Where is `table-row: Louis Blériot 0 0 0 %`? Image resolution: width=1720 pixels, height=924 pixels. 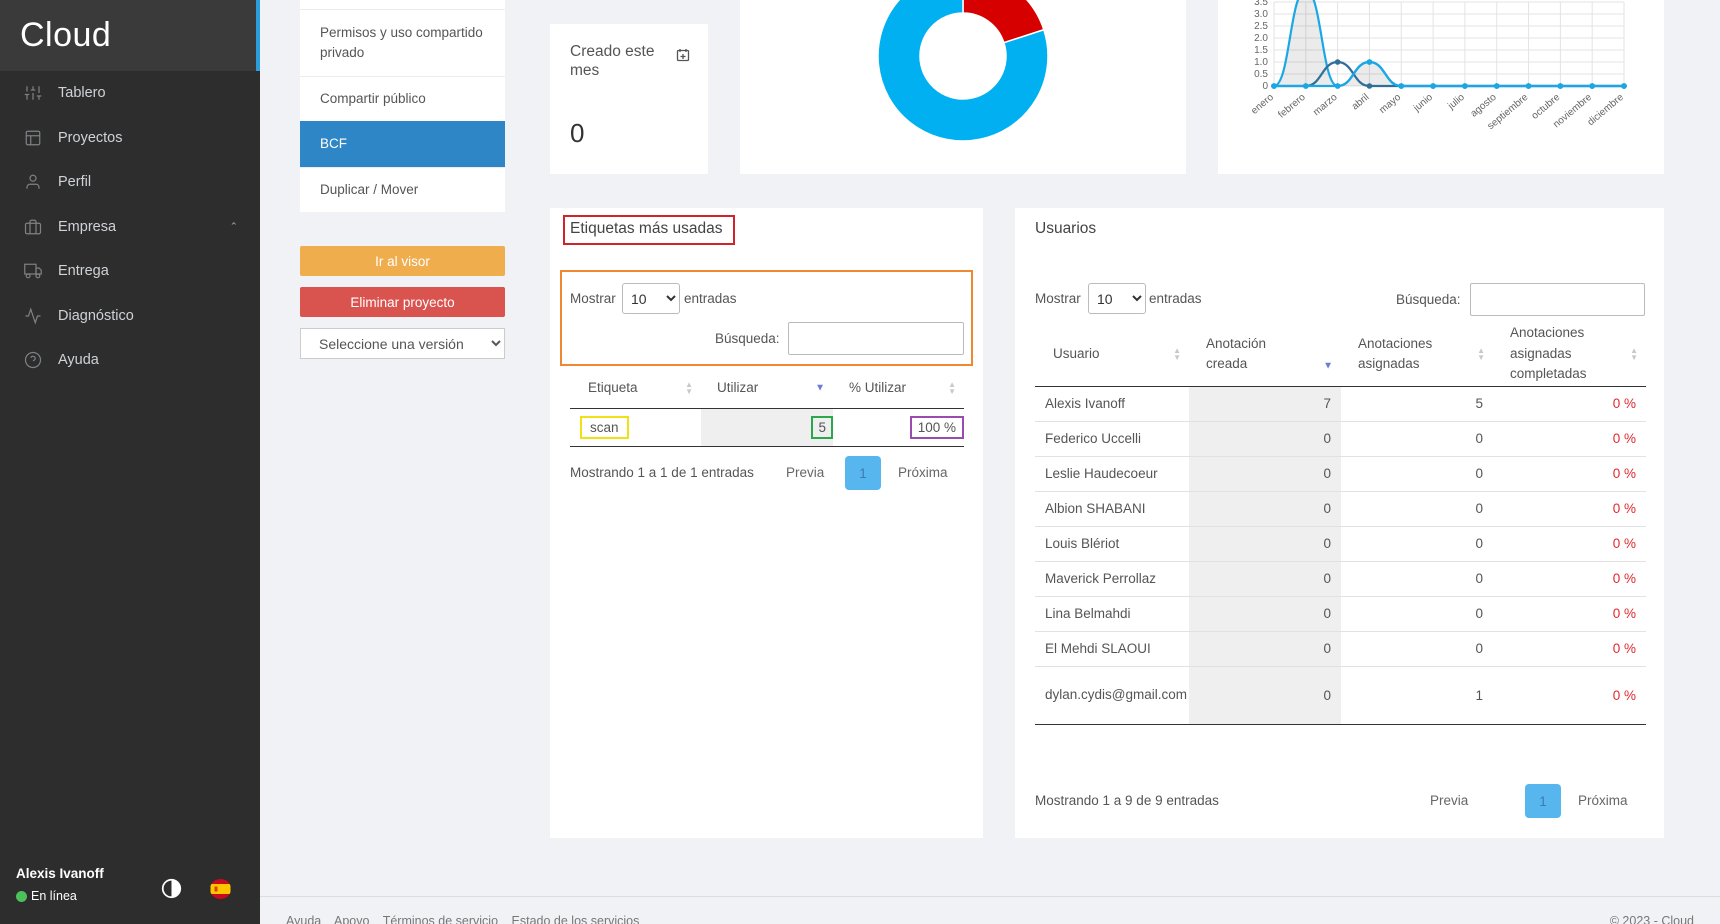 table-row: Louis Blériot 0 0 0 % is located at coordinates (1340, 543).